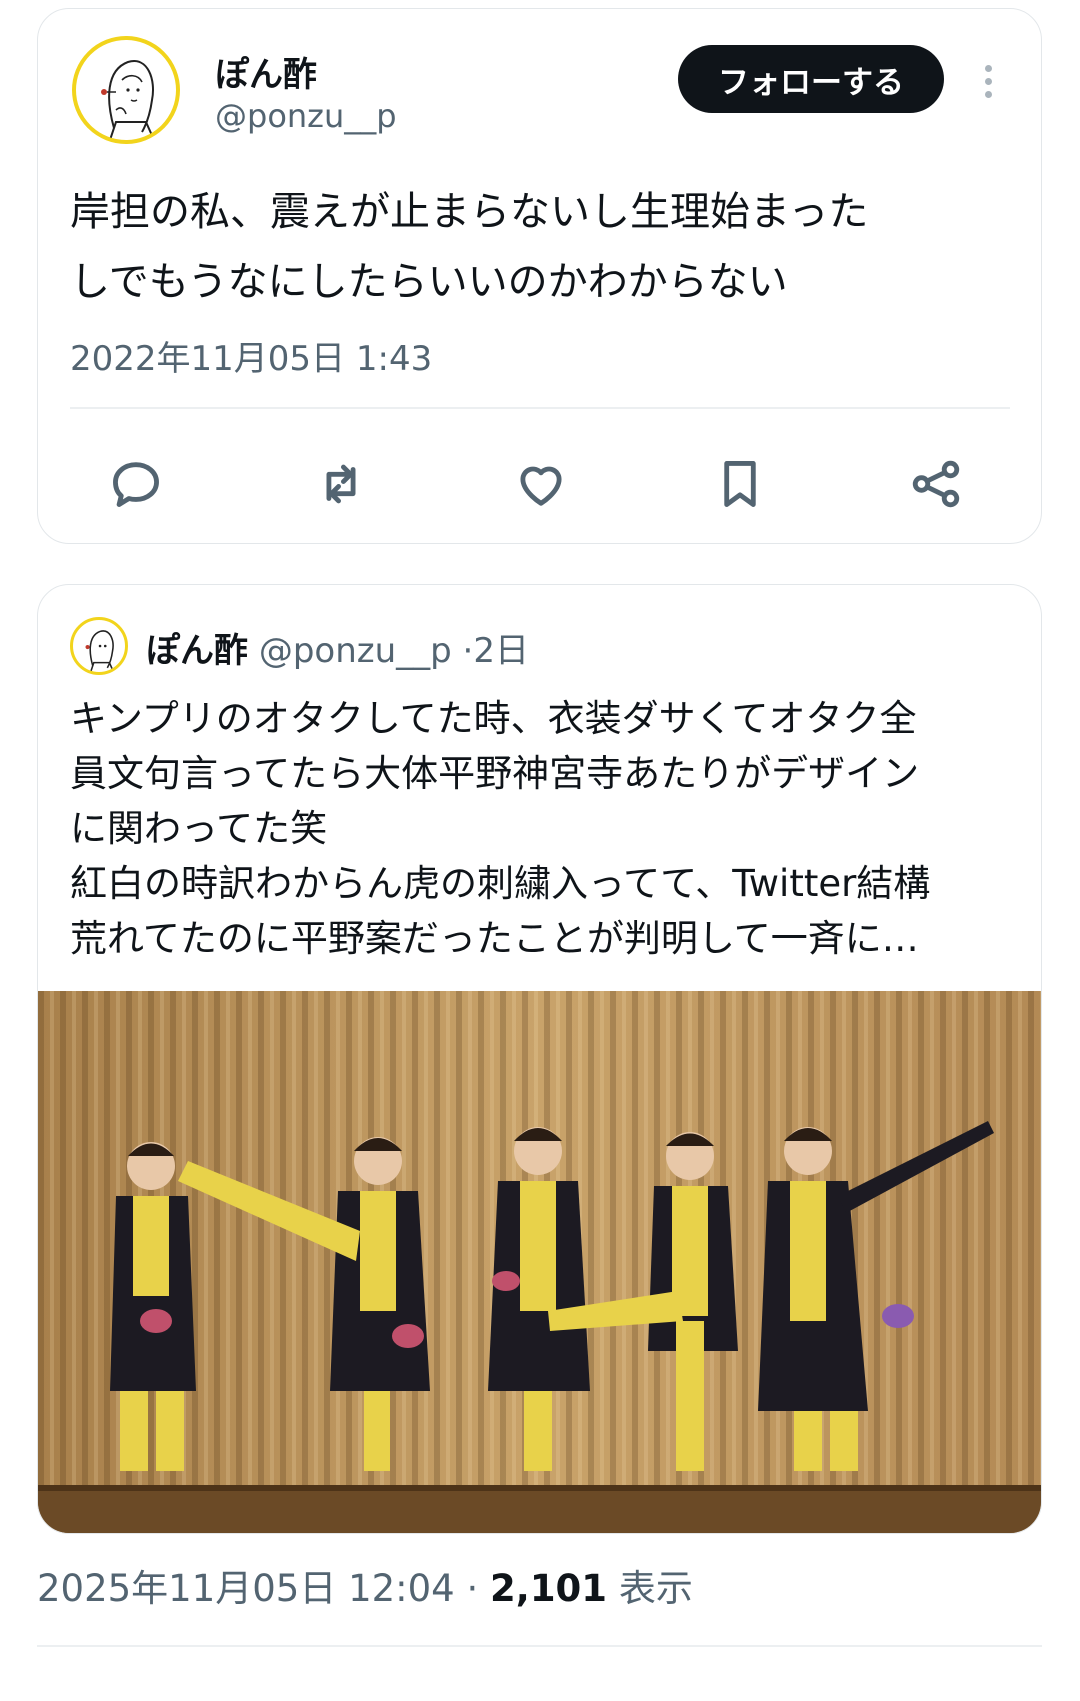 The width and height of the screenshot is (1080, 1701). Describe the element at coordinates (469, 247) in the screenshot. I see `tweet-text: 岸担の私、震えが止まらないし生理始まった しでもうなにしたらいいのかわからない` at that location.